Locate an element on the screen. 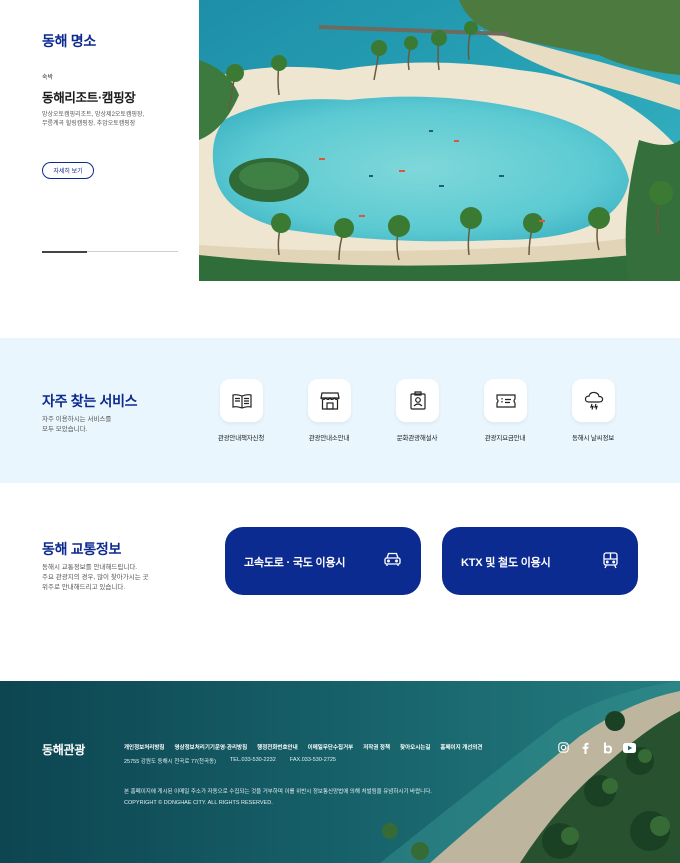  service-item-tourist-office: 관광안내소안내 is located at coordinates (329, 414).